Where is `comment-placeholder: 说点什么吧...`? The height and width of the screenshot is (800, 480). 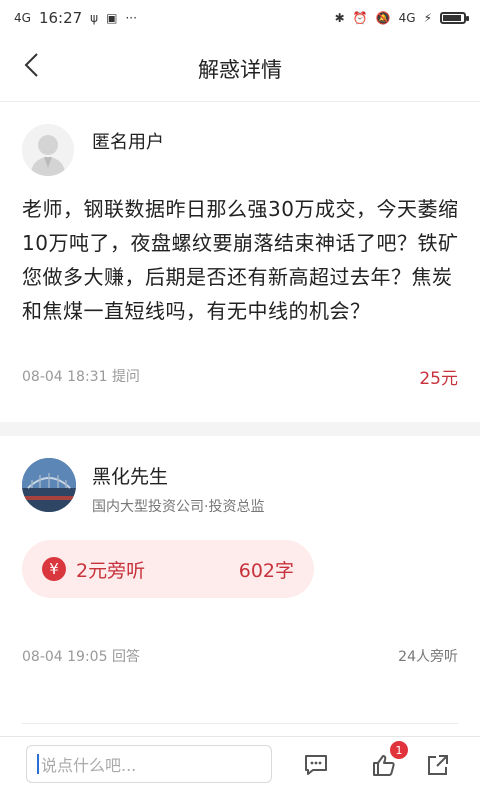 comment-placeholder: 说点什么吧... is located at coordinates (89, 765).